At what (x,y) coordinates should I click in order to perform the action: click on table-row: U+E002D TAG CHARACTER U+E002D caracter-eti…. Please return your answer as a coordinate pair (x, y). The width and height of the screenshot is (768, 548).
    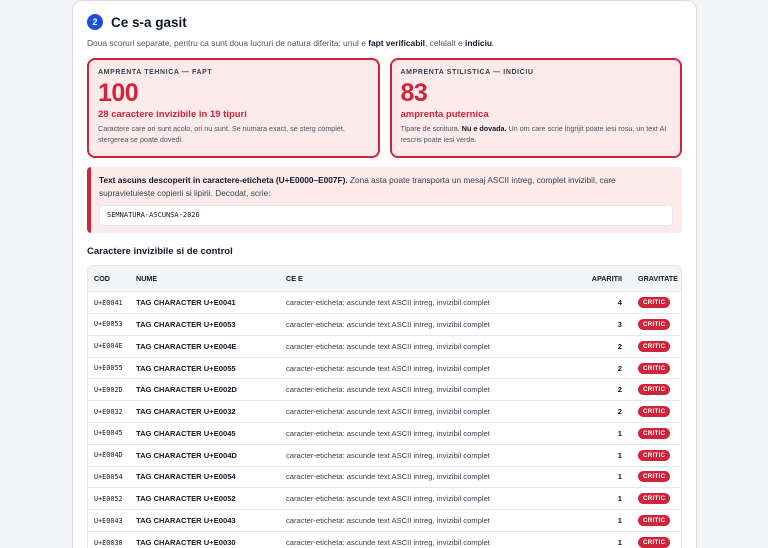
    Looking at the image, I should click on (384, 389).